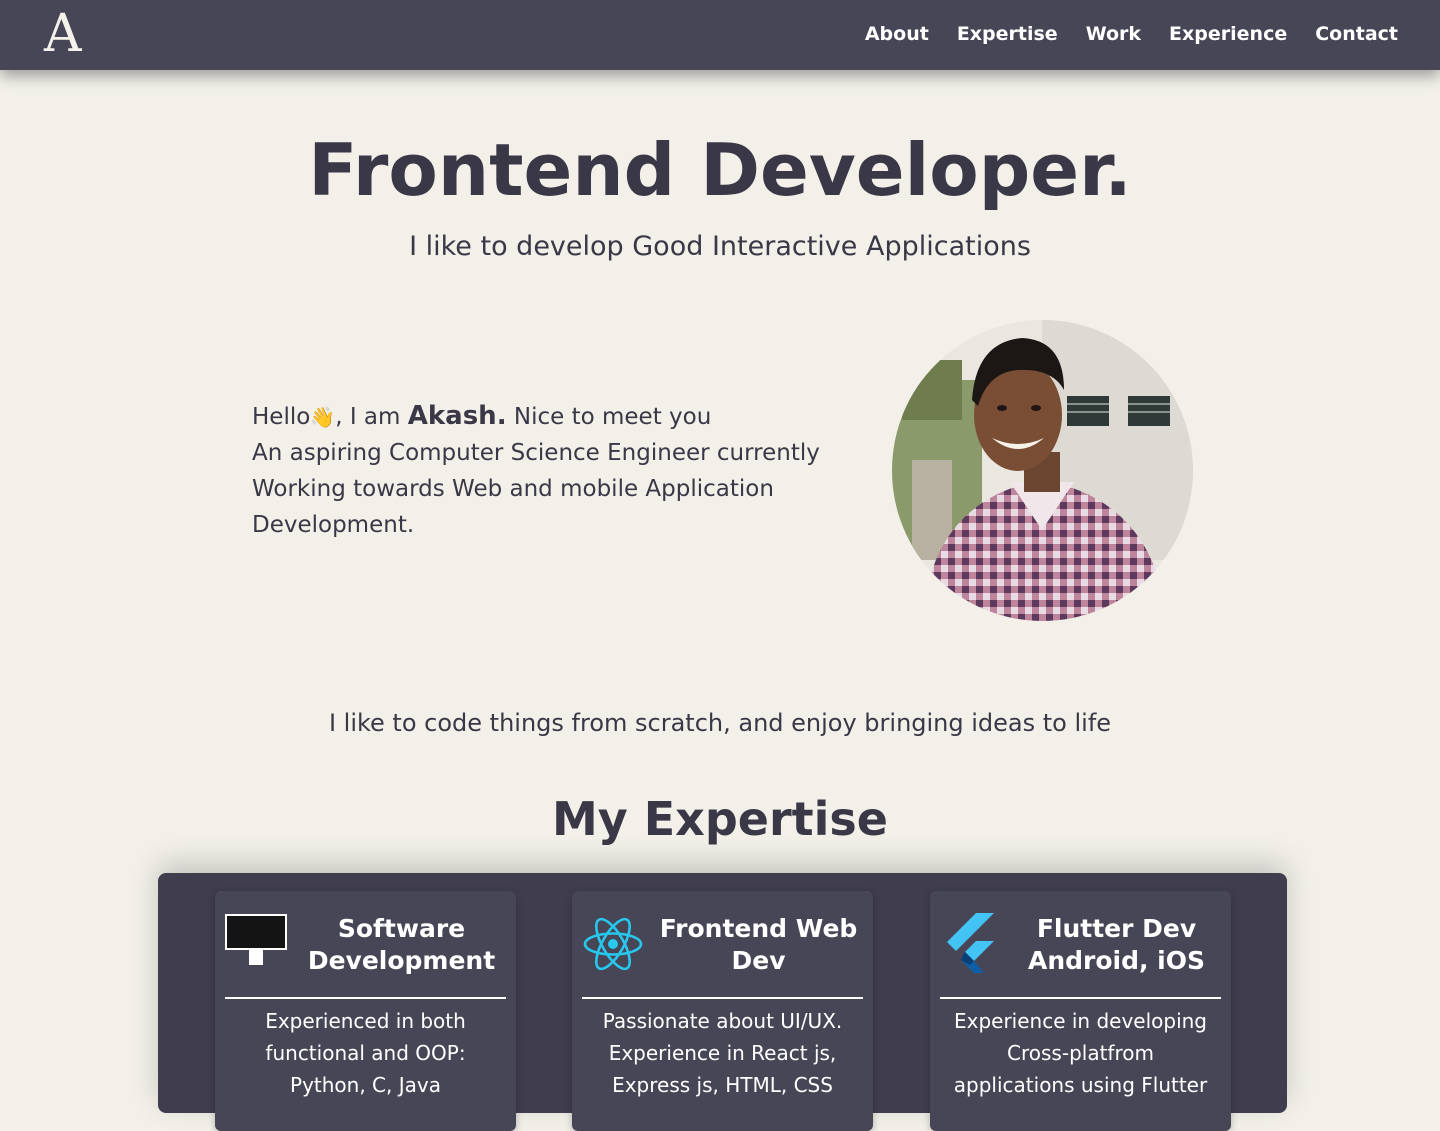  What do you see at coordinates (609, 417) in the screenshot?
I see `intro-greeting-end: Nice to meet you` at bounding box center [609, 417].